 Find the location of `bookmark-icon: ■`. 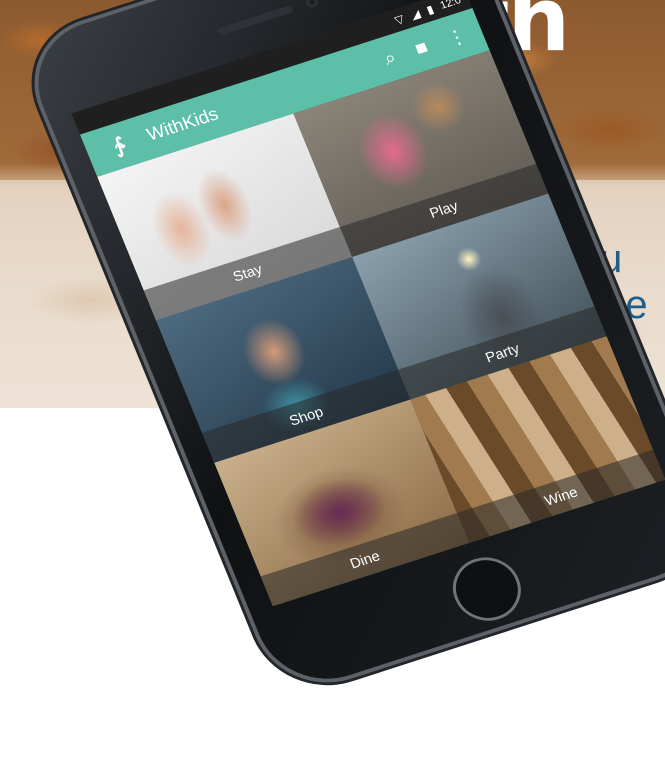

bookmark-icon: ■ is located at coordinates (422, 48).